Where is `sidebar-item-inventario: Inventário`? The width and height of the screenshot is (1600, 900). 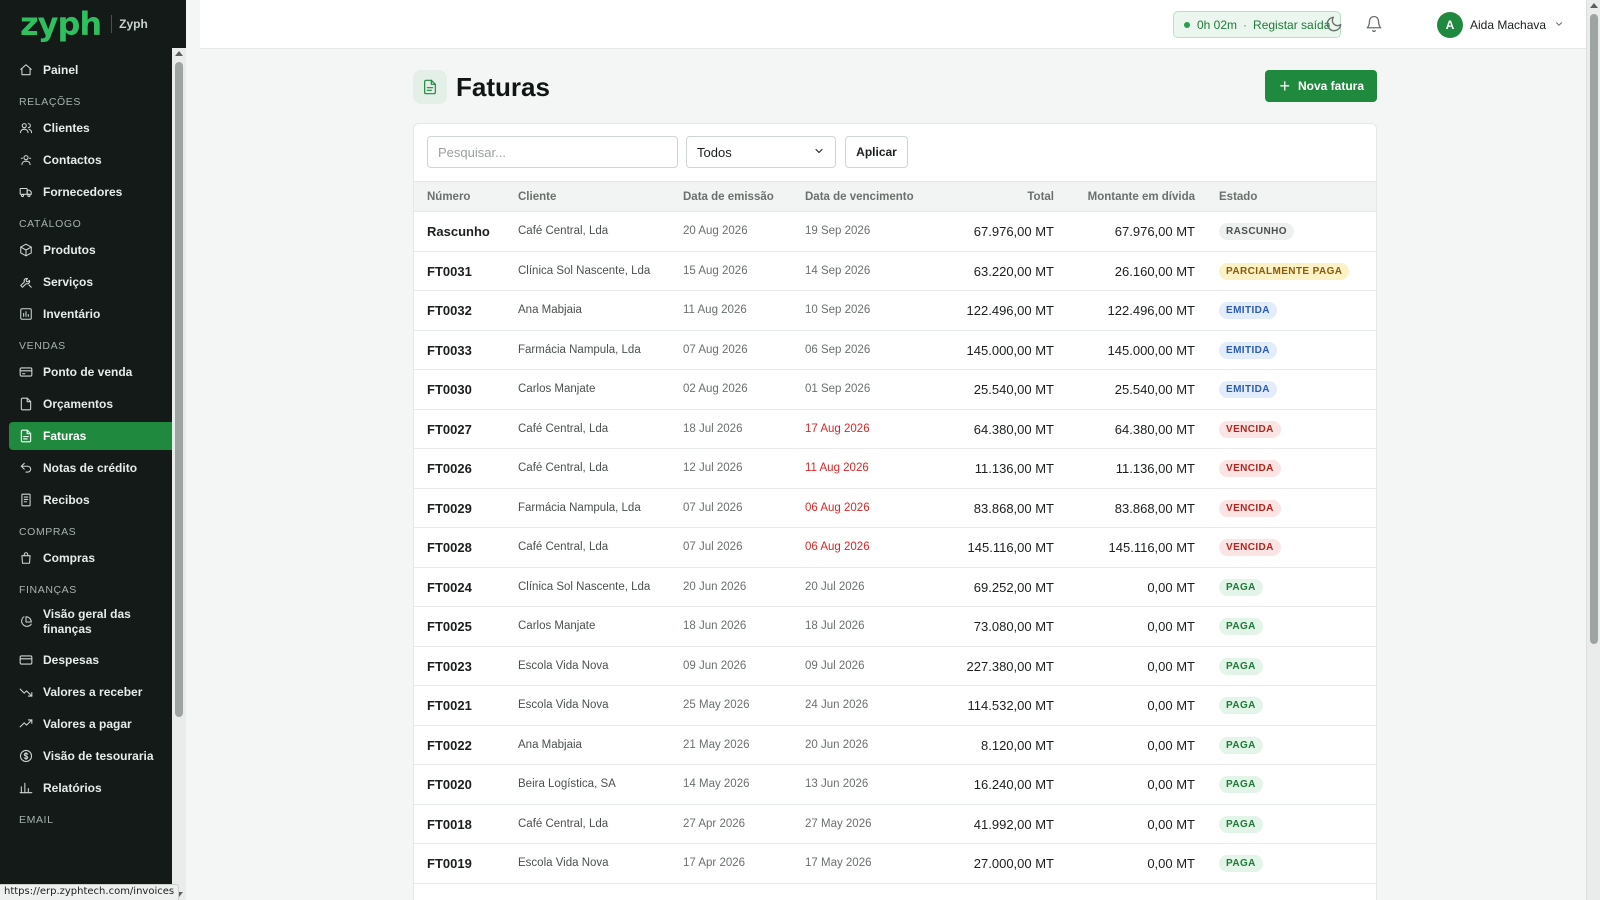 sidebar-item-inventario: Inventário is located at coordinates (93, 314).